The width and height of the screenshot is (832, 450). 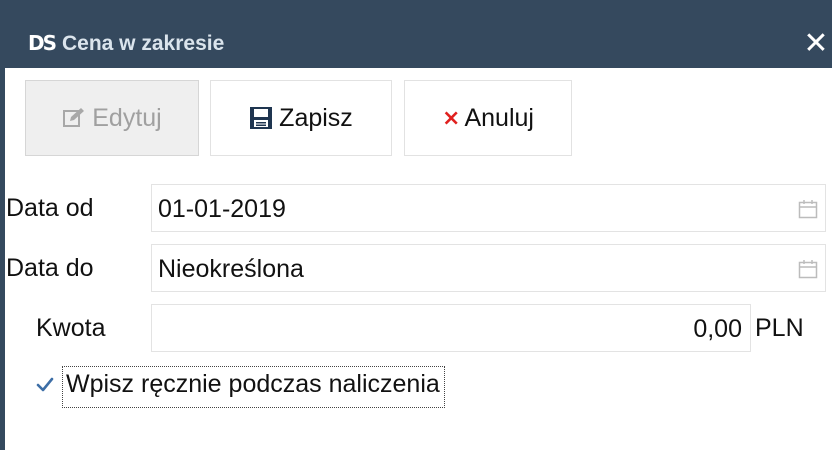 What do you see at coordinates (222, 209) in the screenshot?
I see `date-from-value: 01-01-2019` at bounding box center [222, 209].